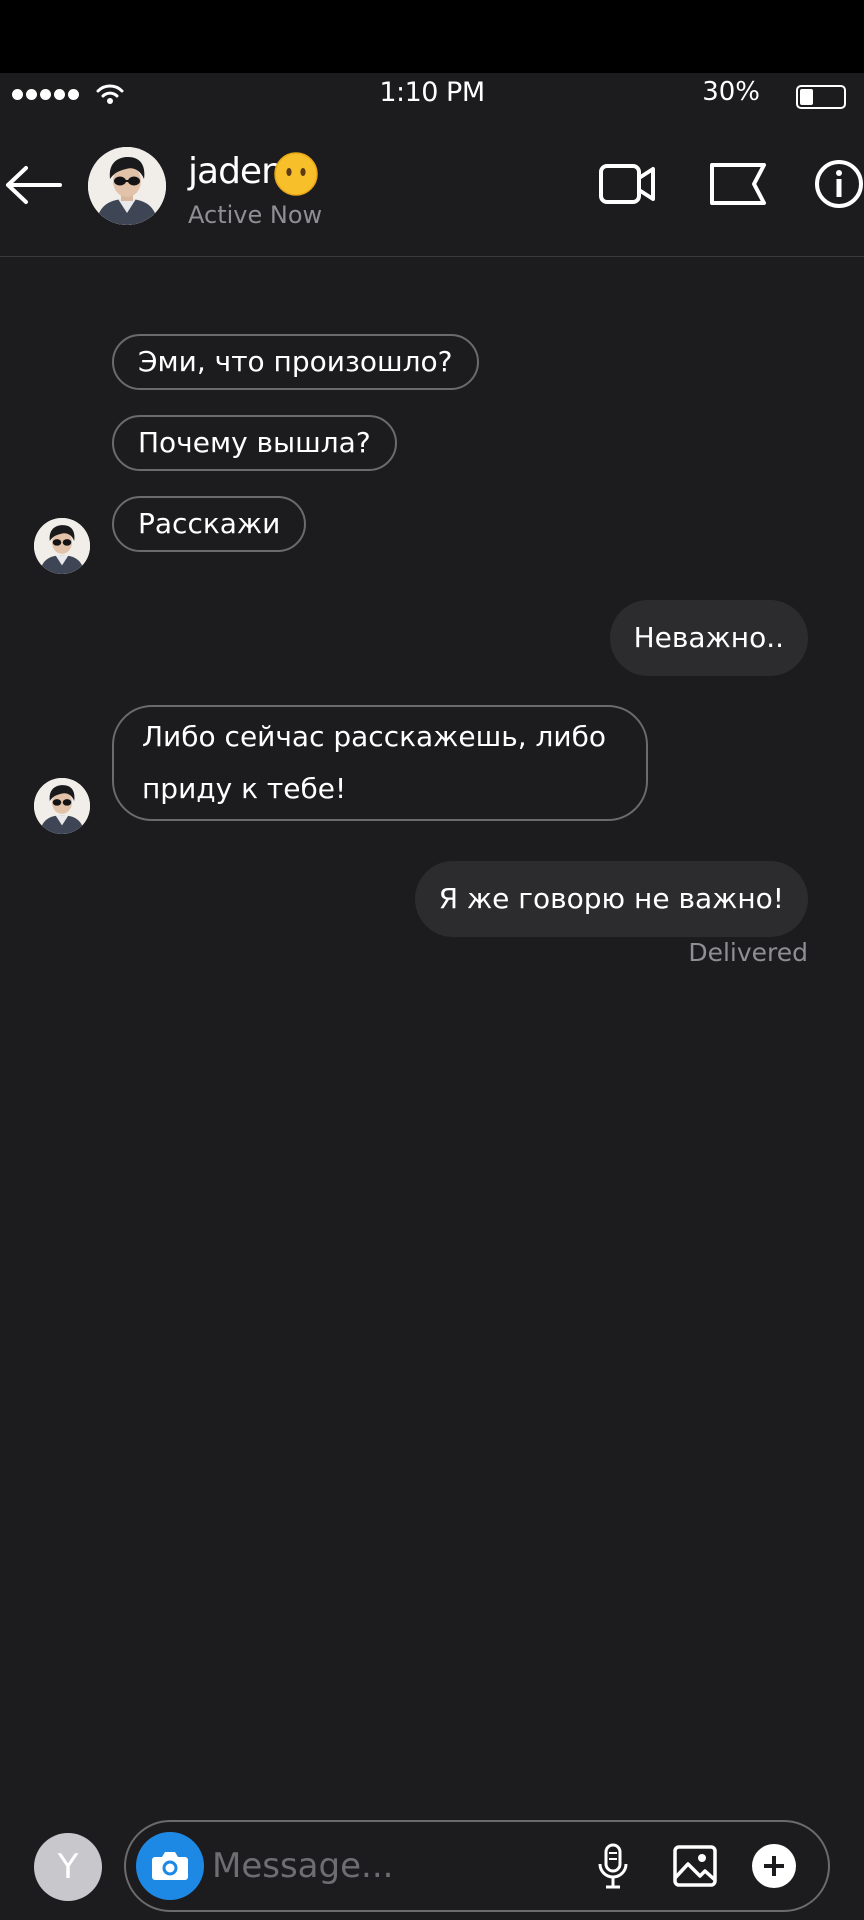 The height and width of the screenshot is (1920, 864). What do you see at coordinates (627, 184) in the screenshot?
I see `video-camera-icon` at bounding box center [627, 184].